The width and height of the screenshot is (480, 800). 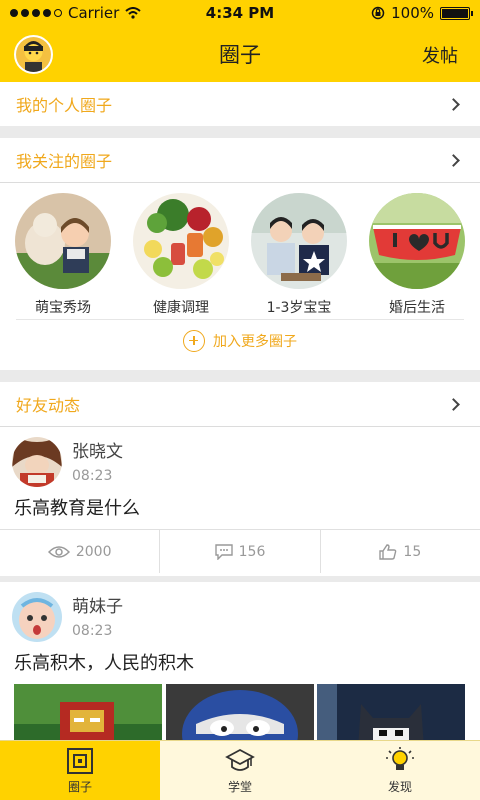 I want to click on circle-tab-icon, so click(x=80, y=760).